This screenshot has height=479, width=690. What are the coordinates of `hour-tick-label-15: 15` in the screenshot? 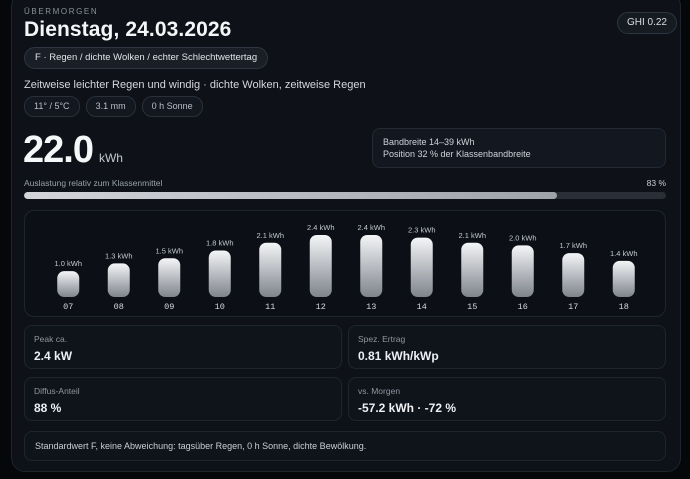 It's located at (472, 307).